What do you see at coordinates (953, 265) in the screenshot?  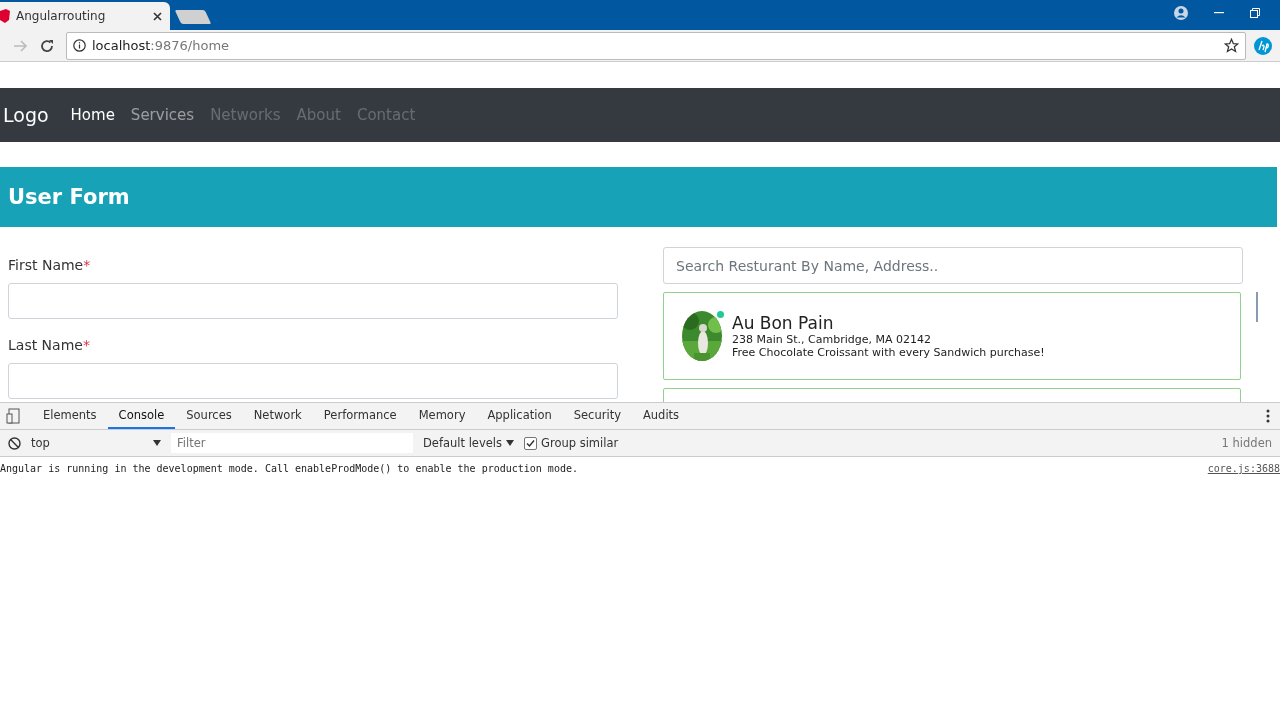 I see `search-field: Search Resturant By Name, Address..` at bounding box center [953, 265].